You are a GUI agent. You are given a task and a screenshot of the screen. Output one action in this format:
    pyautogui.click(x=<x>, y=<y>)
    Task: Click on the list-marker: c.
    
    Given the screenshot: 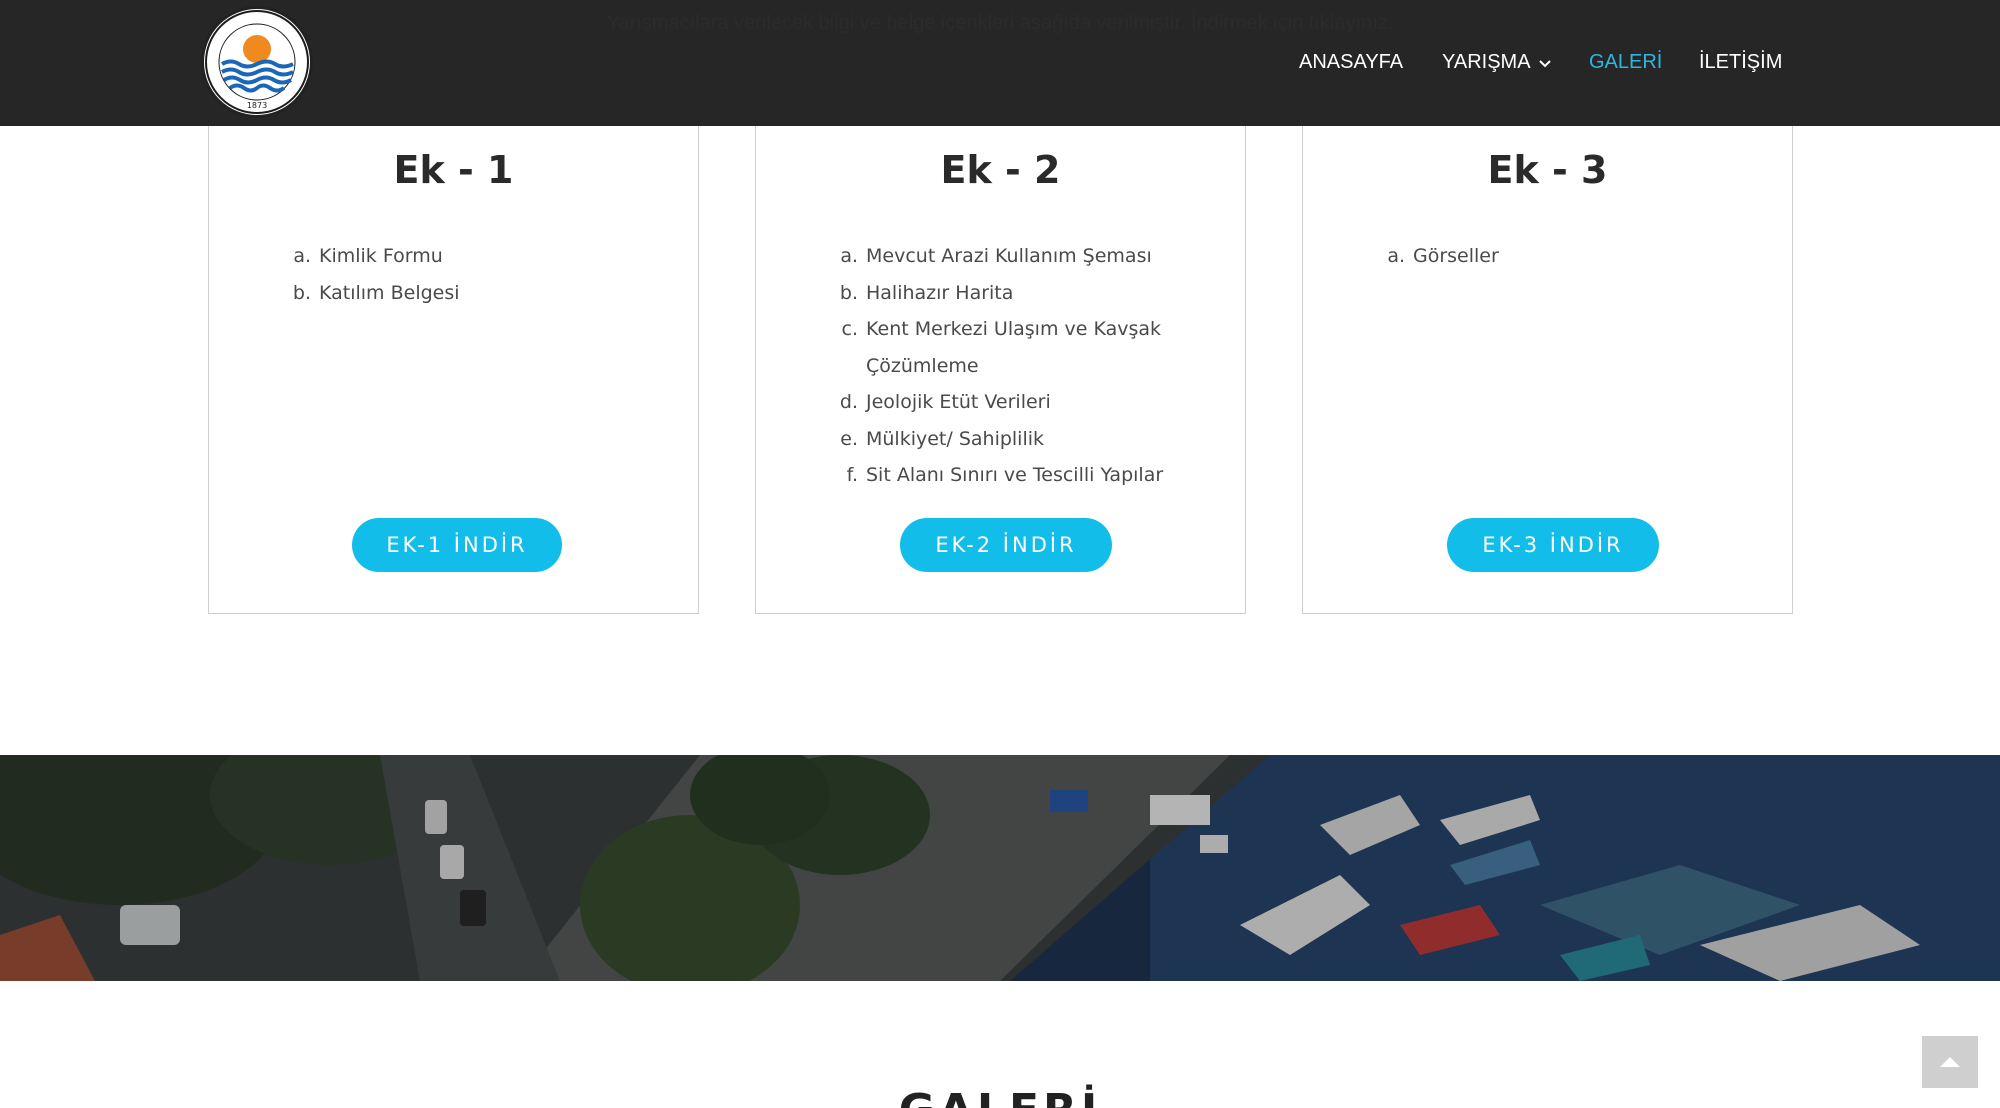 What is the action you would take?
    pyautogui.click(x=850, y=329)
    